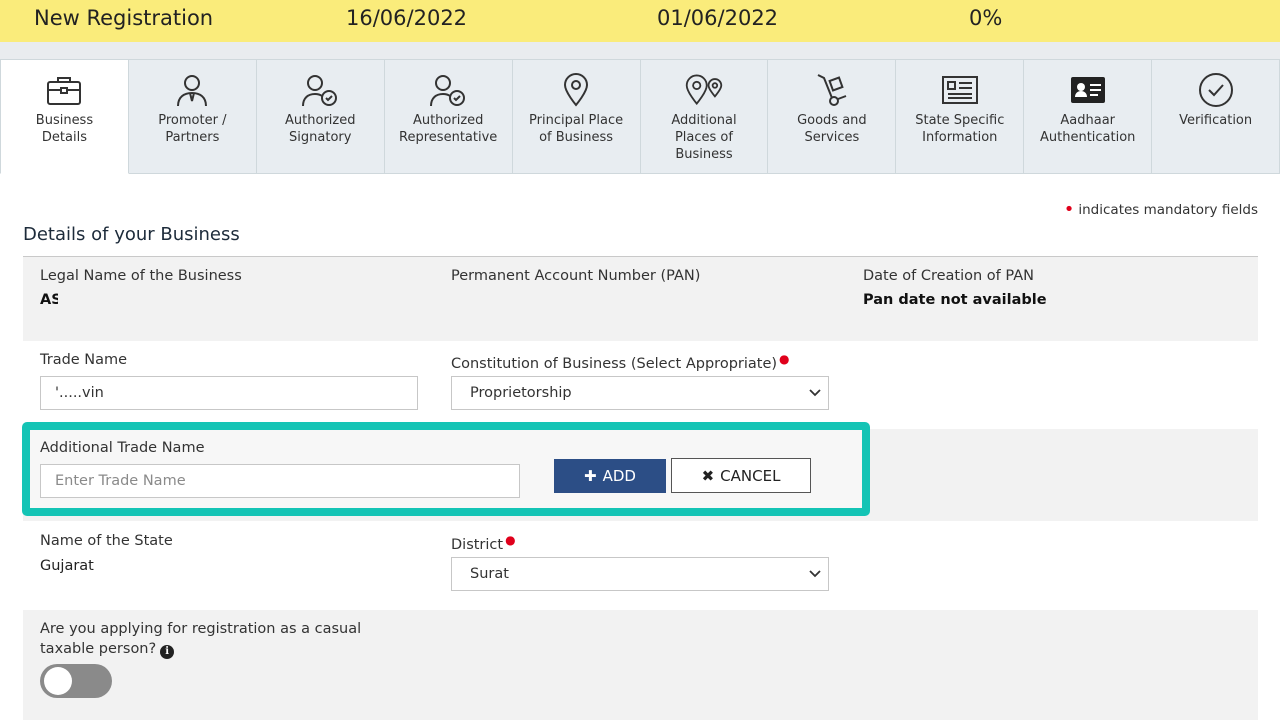 The width and height of the screenshot is (1280, 720). Describe the element at coordinates (58, 681) in the screenshot. I see `toggle-knob` at that location.